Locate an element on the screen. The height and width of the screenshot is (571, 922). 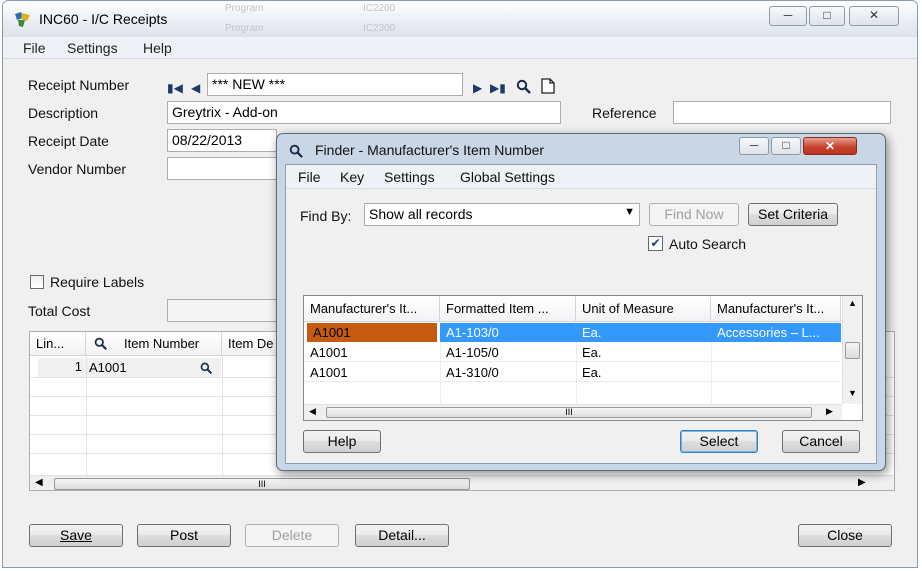
scroll-grip: III is located at coordinates (262, 484).